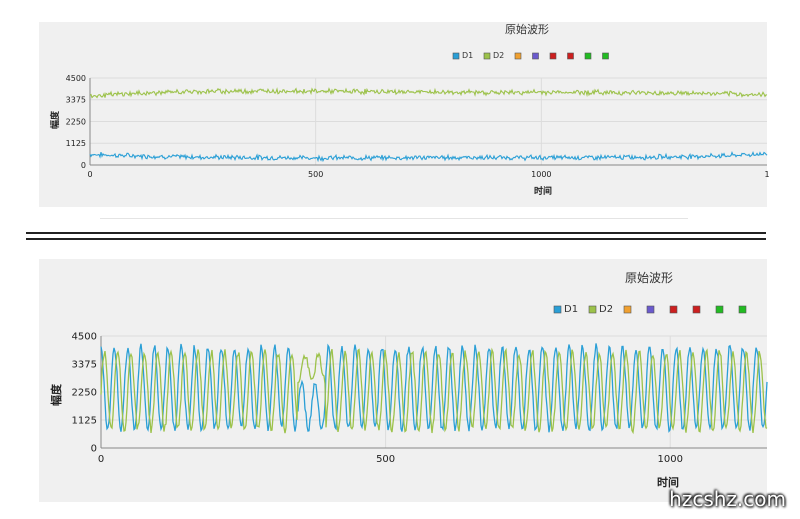  I want to click on series-line-d1, so click(428, 157).